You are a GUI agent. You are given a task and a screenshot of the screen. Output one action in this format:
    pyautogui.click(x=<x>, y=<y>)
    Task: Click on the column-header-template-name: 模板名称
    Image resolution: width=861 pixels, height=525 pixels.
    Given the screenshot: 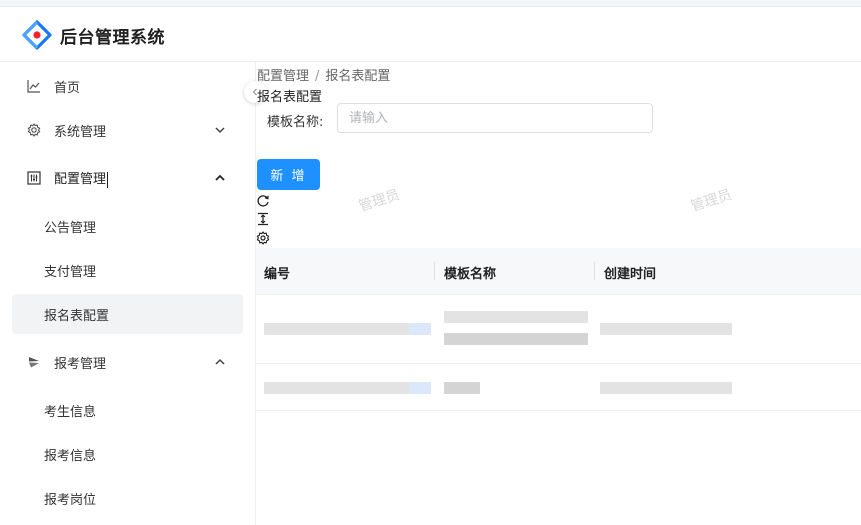 What is the action you would take?
    pyautogui.click(x=470, y=272)
    